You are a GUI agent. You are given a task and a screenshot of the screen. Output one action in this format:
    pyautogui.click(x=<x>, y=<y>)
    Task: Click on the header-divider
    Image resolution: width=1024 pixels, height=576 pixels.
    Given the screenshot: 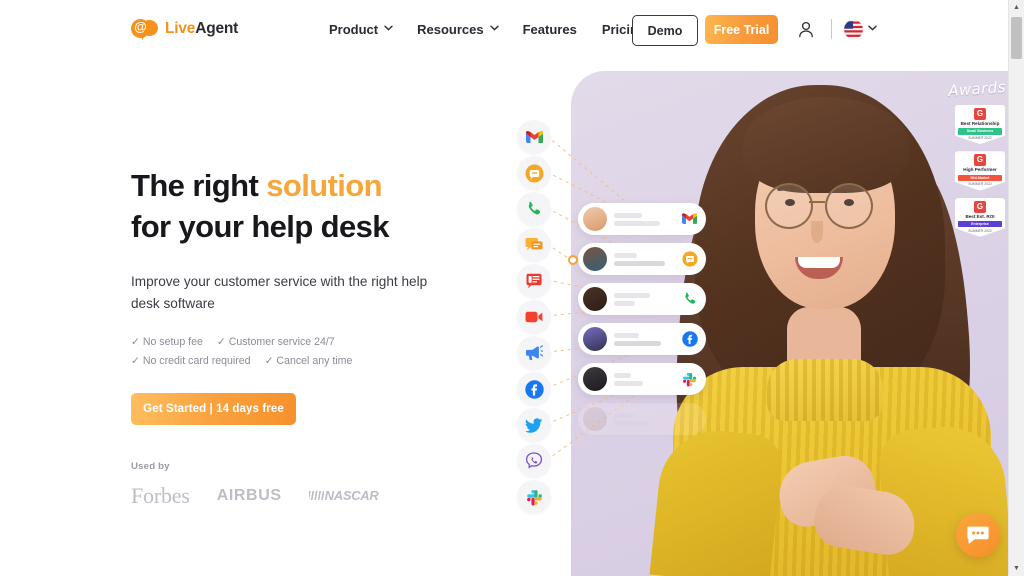 What is the action you would take?
    pyautogui.click(x=831, y=29)
    